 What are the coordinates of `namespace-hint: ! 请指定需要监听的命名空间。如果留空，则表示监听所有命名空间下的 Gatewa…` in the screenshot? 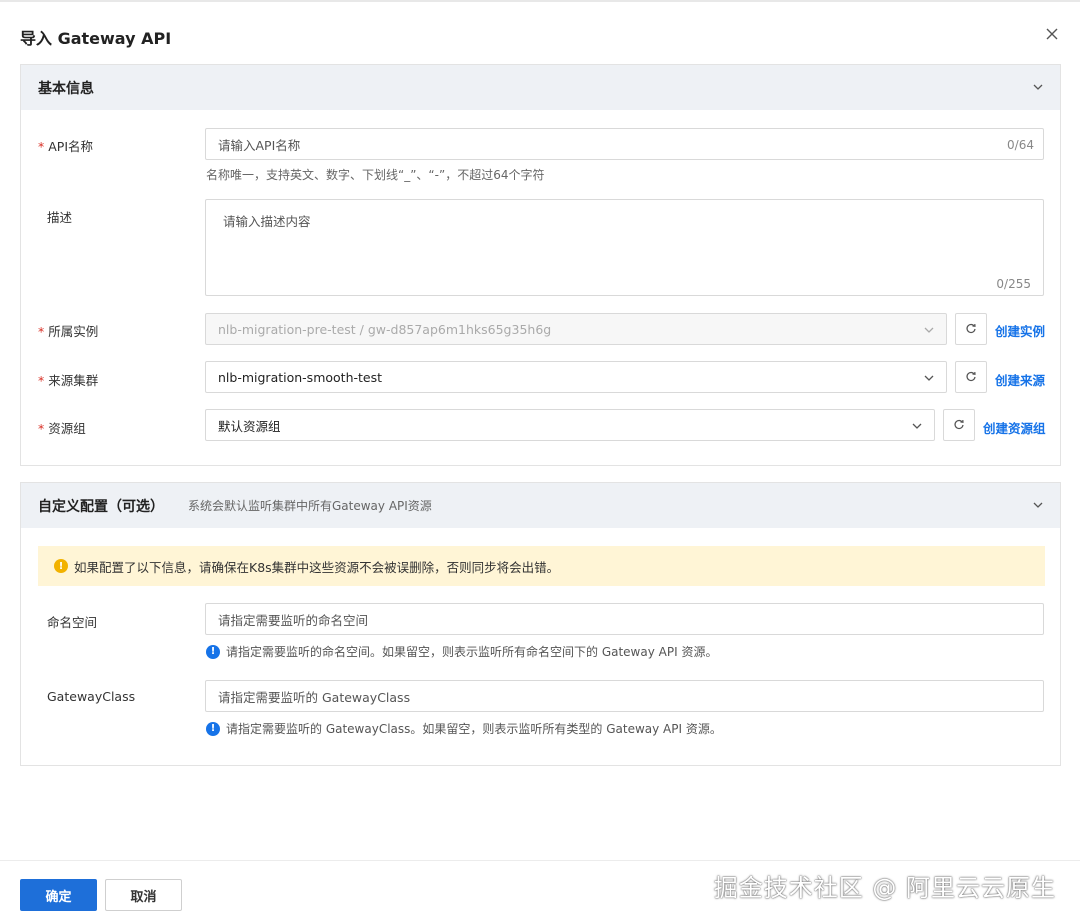 It's located at (461, 651).